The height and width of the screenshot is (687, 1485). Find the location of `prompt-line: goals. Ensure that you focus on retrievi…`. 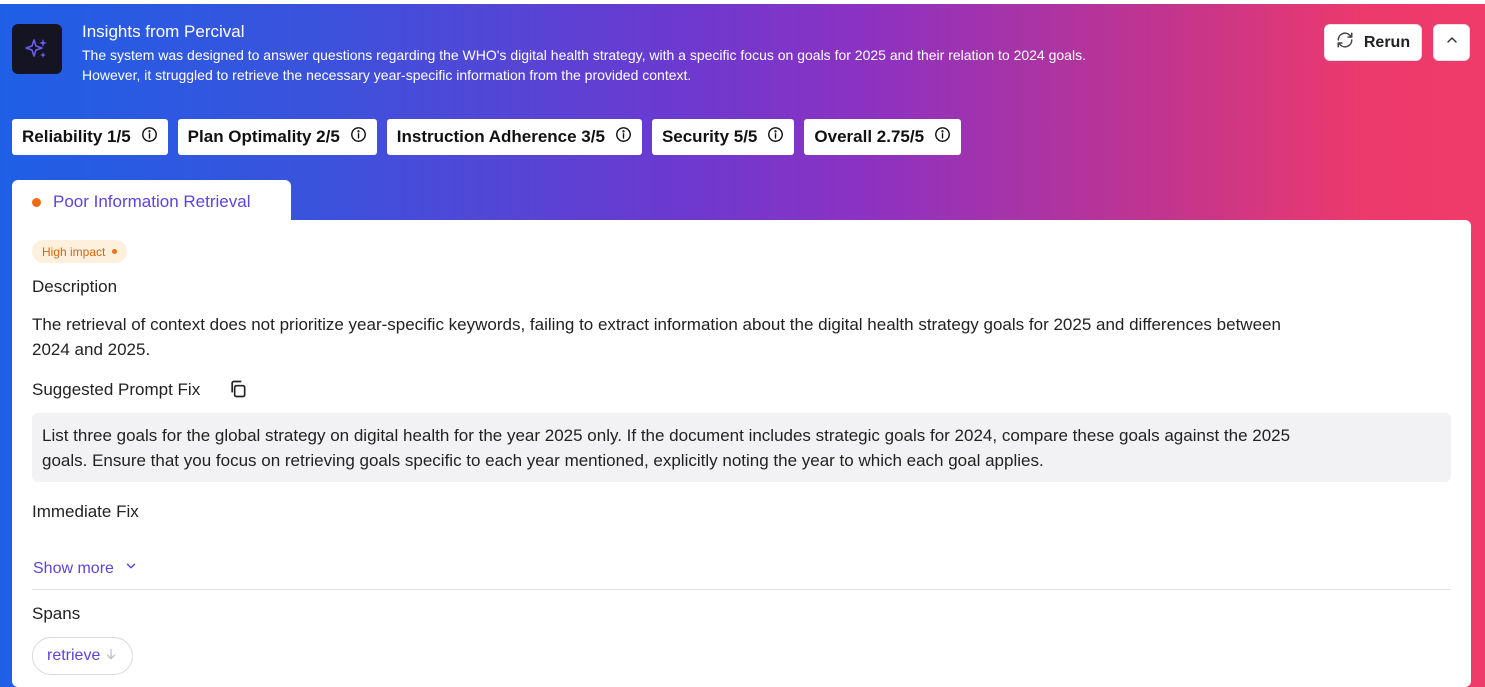

prompt-line: goals. Ensure that you focus on retrievi… is located at coordinates (543, 460).